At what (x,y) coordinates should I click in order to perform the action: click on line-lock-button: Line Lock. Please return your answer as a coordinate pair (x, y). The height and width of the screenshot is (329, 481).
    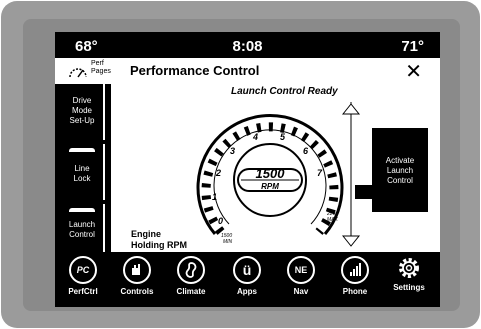
    Looking at the image, I should click on (83, 172).